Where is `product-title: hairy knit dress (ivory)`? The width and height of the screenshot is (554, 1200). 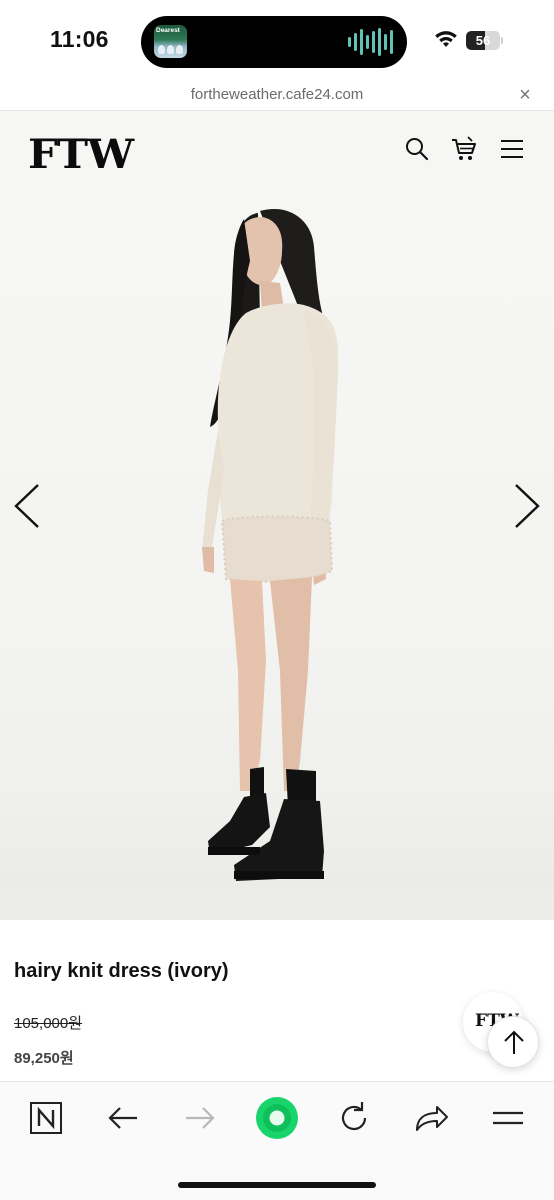 product-title: hairy knit dress (ivory) is located at coordinates (121, 971).